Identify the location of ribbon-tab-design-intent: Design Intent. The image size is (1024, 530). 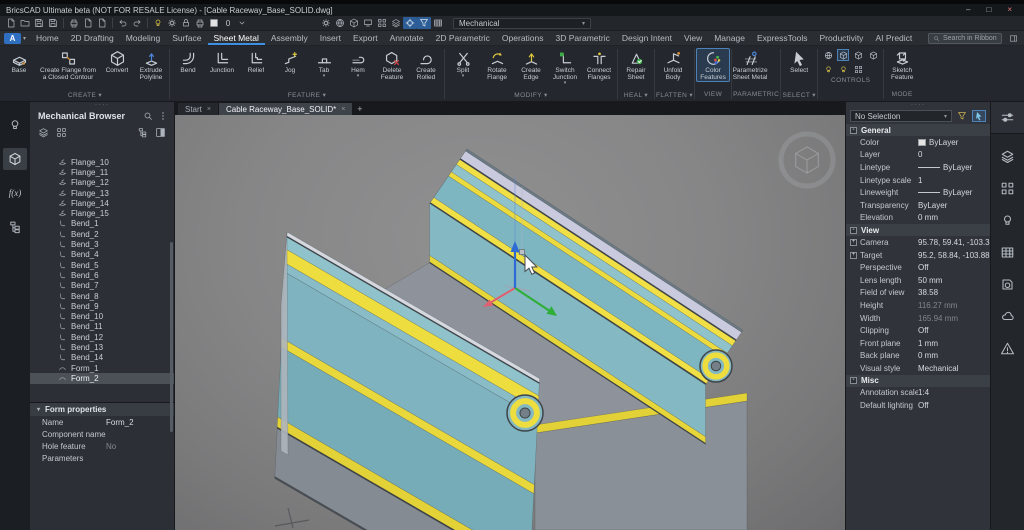
(647, 38).